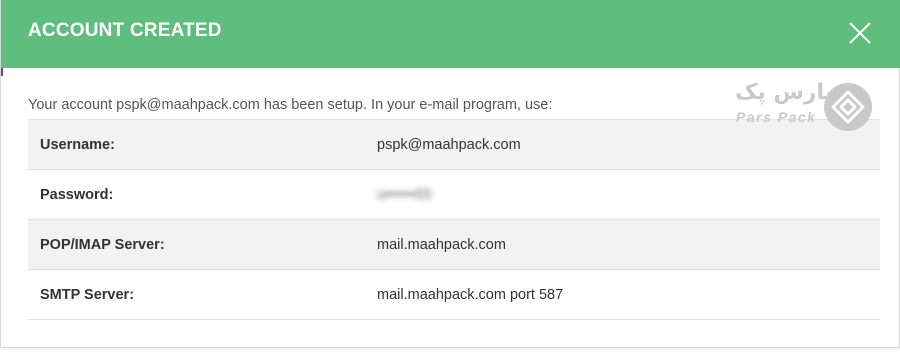 The height and width of the screenshot is (357, 900). I want to click on table-row: POP/IMAP Server: mail.maahpack.com, so click(454, 244).